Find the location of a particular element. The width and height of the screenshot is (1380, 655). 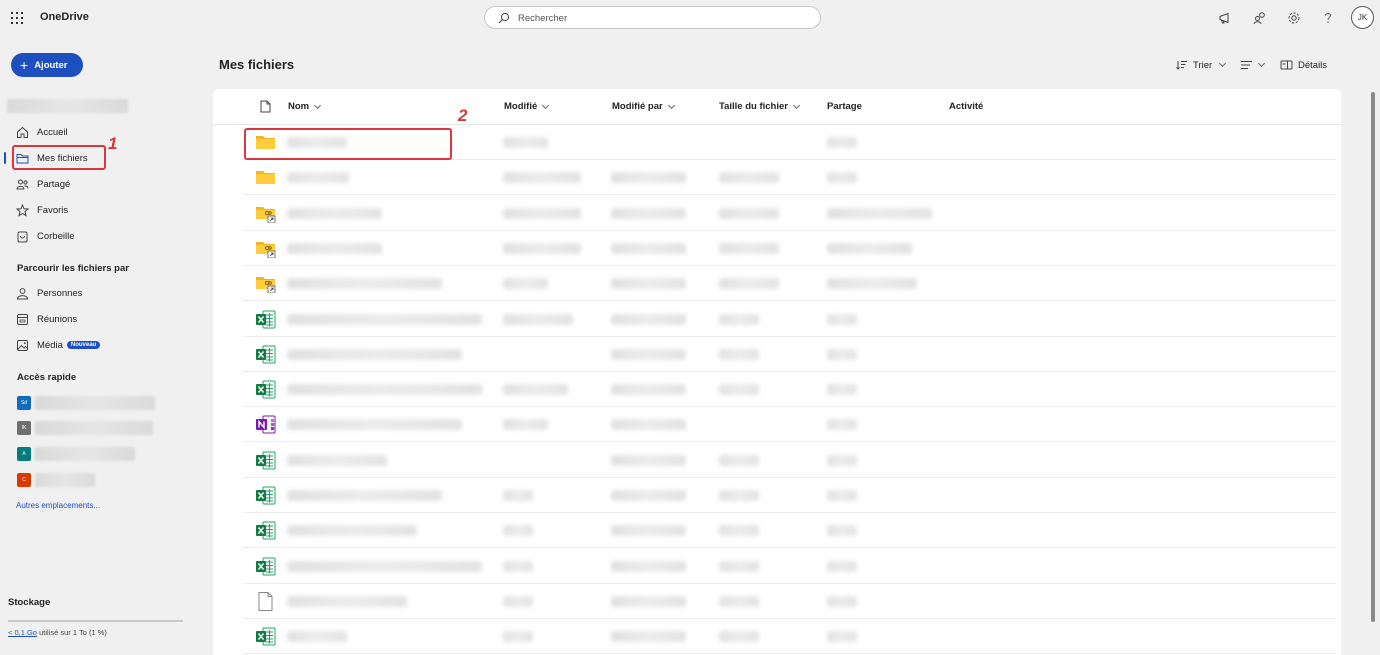

list-view-icon is located at coordinates (1246, 65).